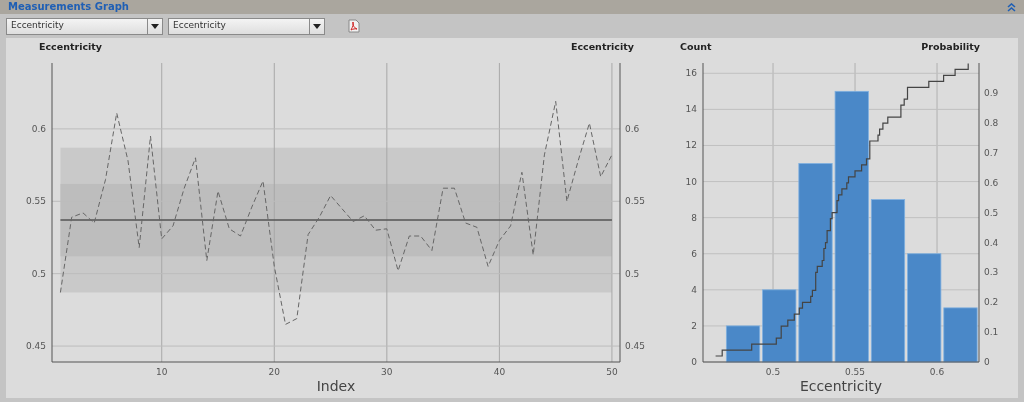 The height and width of the screenshot is (402, 1024). Describe the element at coordinates (336, 386) in the screenshot. I see `axis-label: Index` at that location.